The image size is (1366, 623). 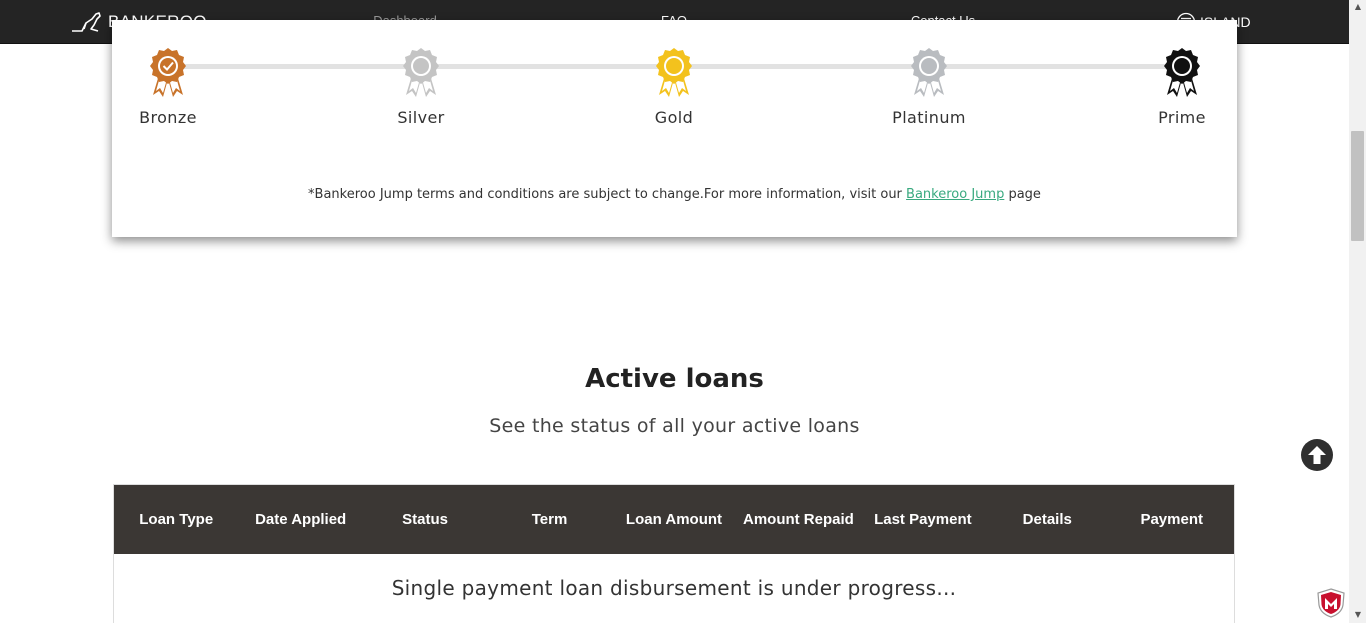 I want to click on column-header: Date Applied, so click(x=301, y=519).